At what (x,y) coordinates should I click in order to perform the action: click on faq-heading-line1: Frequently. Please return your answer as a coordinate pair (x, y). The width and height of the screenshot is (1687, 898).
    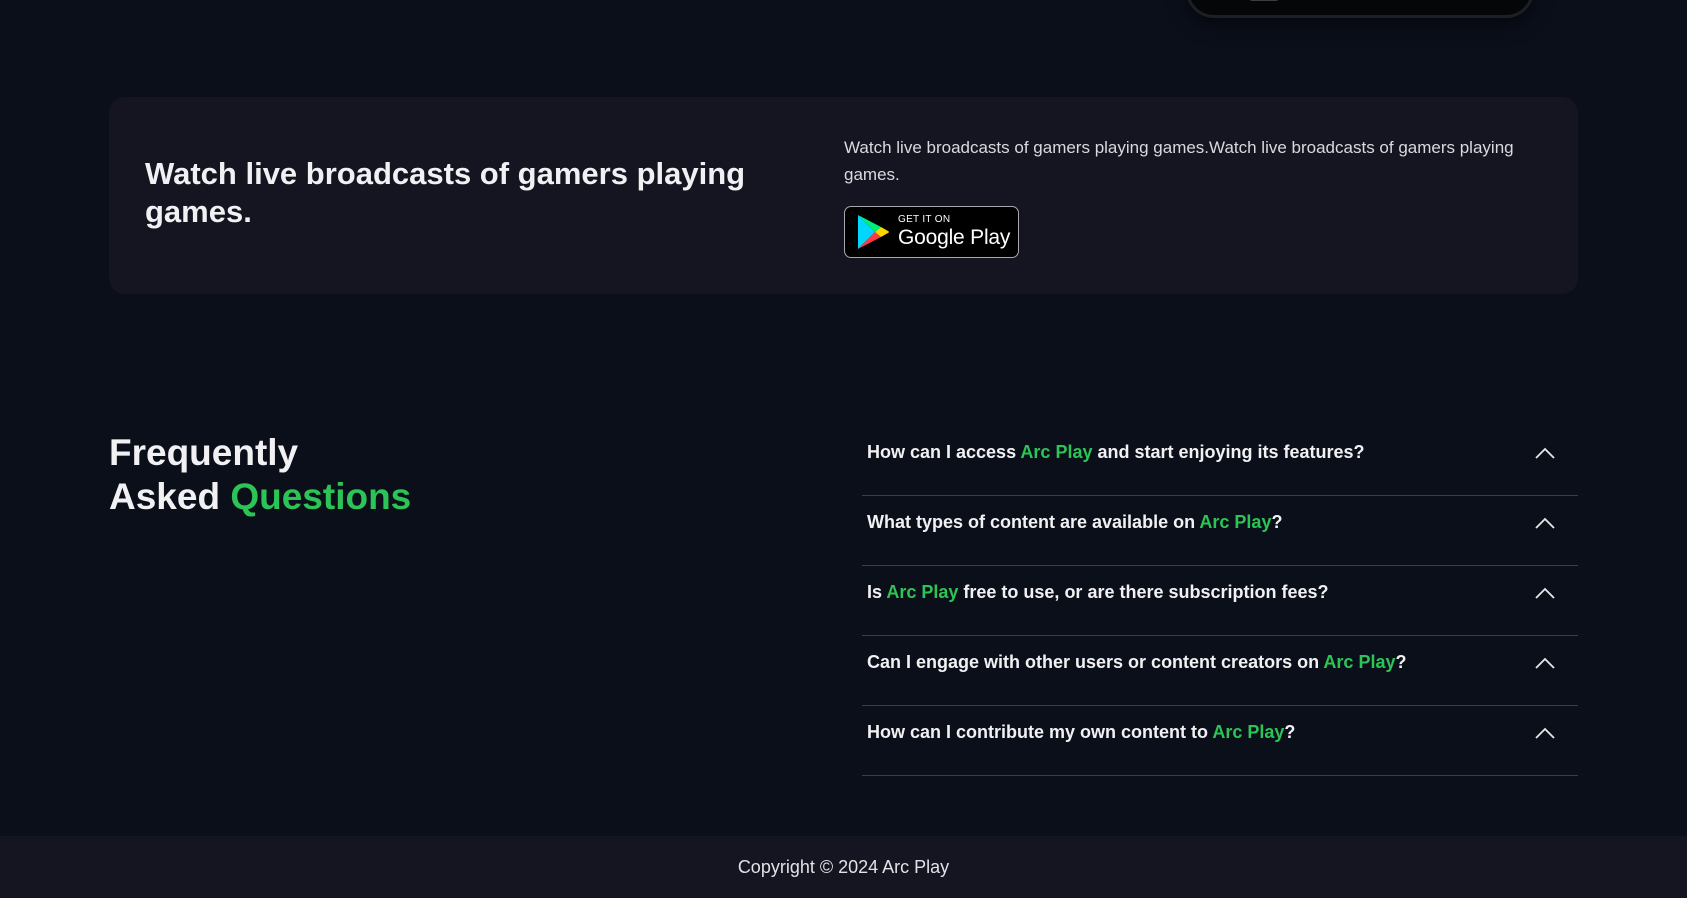
    Looking at the image, I should click on (204, 452).